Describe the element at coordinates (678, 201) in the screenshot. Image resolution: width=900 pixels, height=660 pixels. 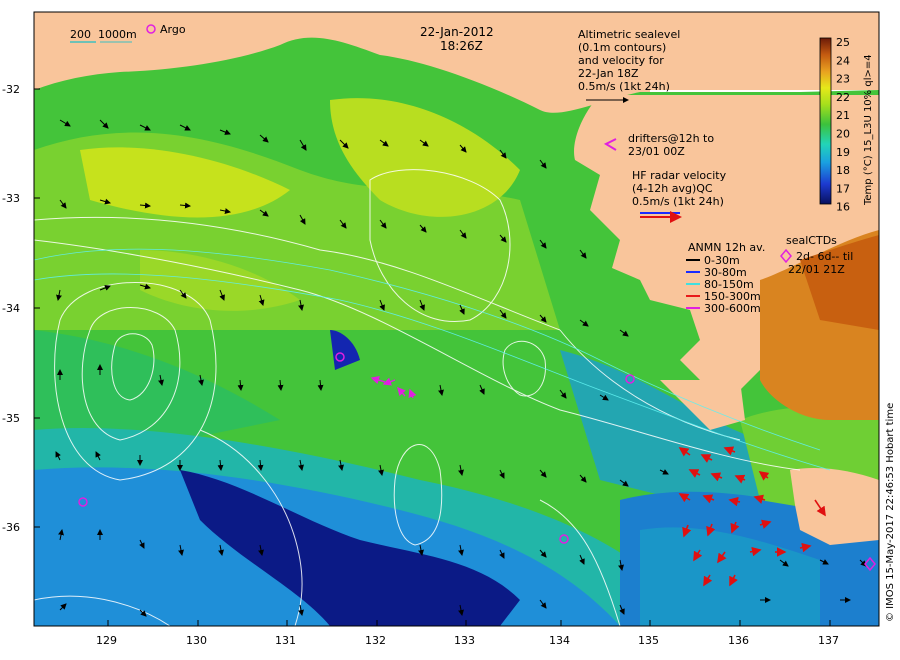
I see `hf-line-3: 0.5m/s (1kt 24h)` at that location.